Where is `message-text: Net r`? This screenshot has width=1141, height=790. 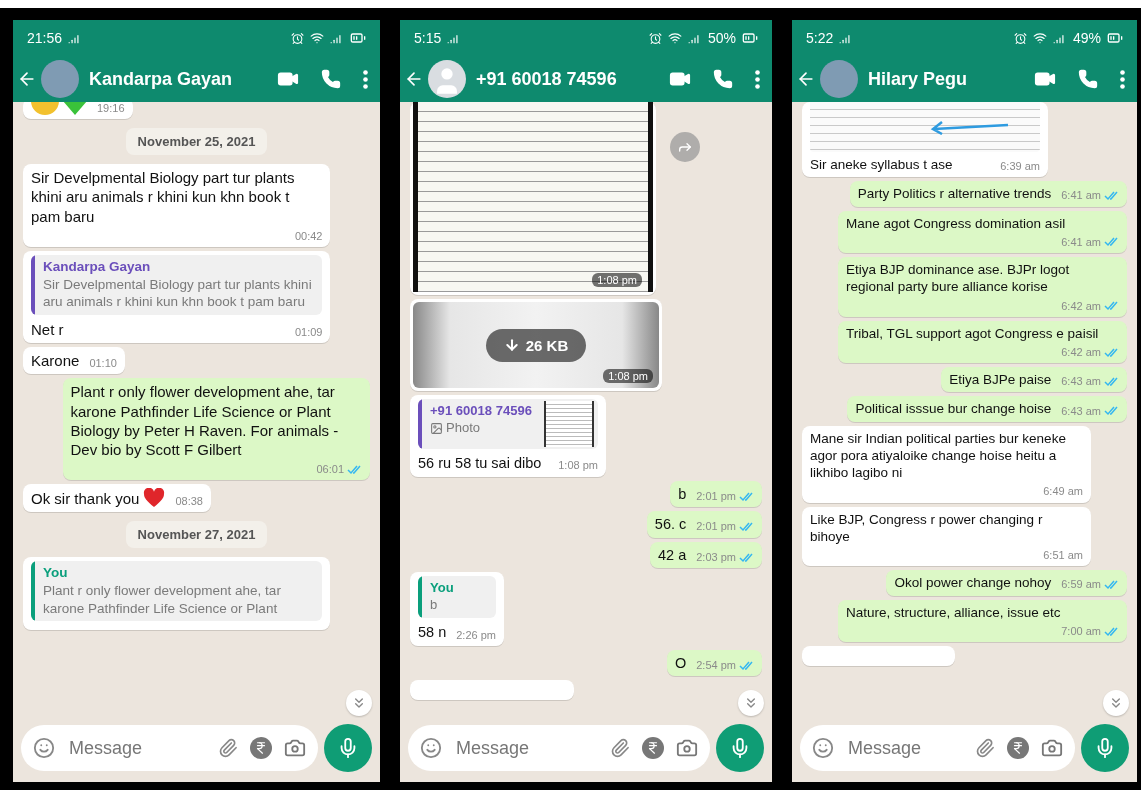
message-text: Net r is located at coordinates (47, 330).